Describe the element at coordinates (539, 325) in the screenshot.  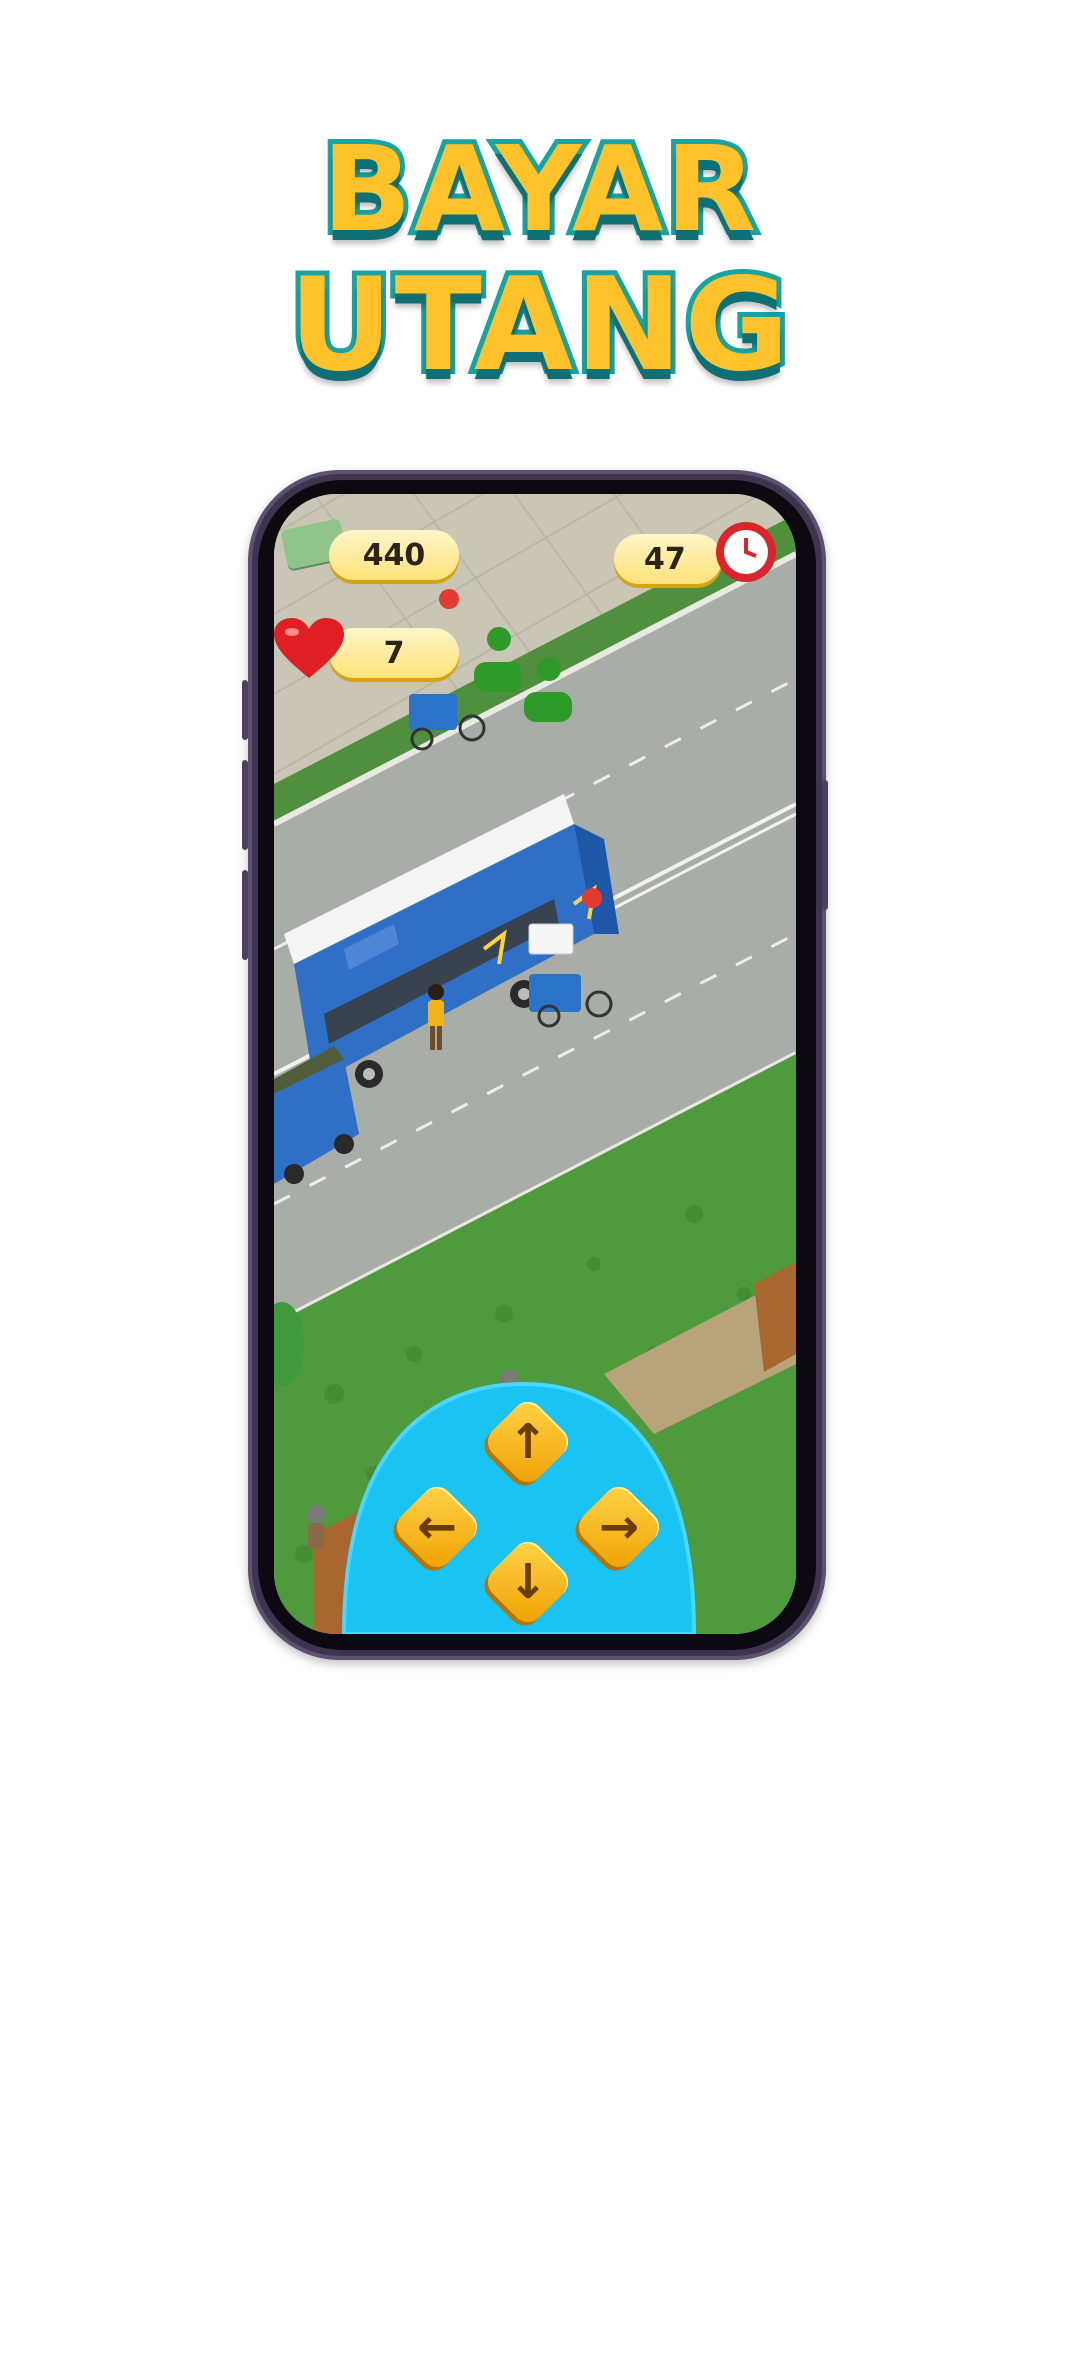
I see `logo-line-2: UTANG` at that location.